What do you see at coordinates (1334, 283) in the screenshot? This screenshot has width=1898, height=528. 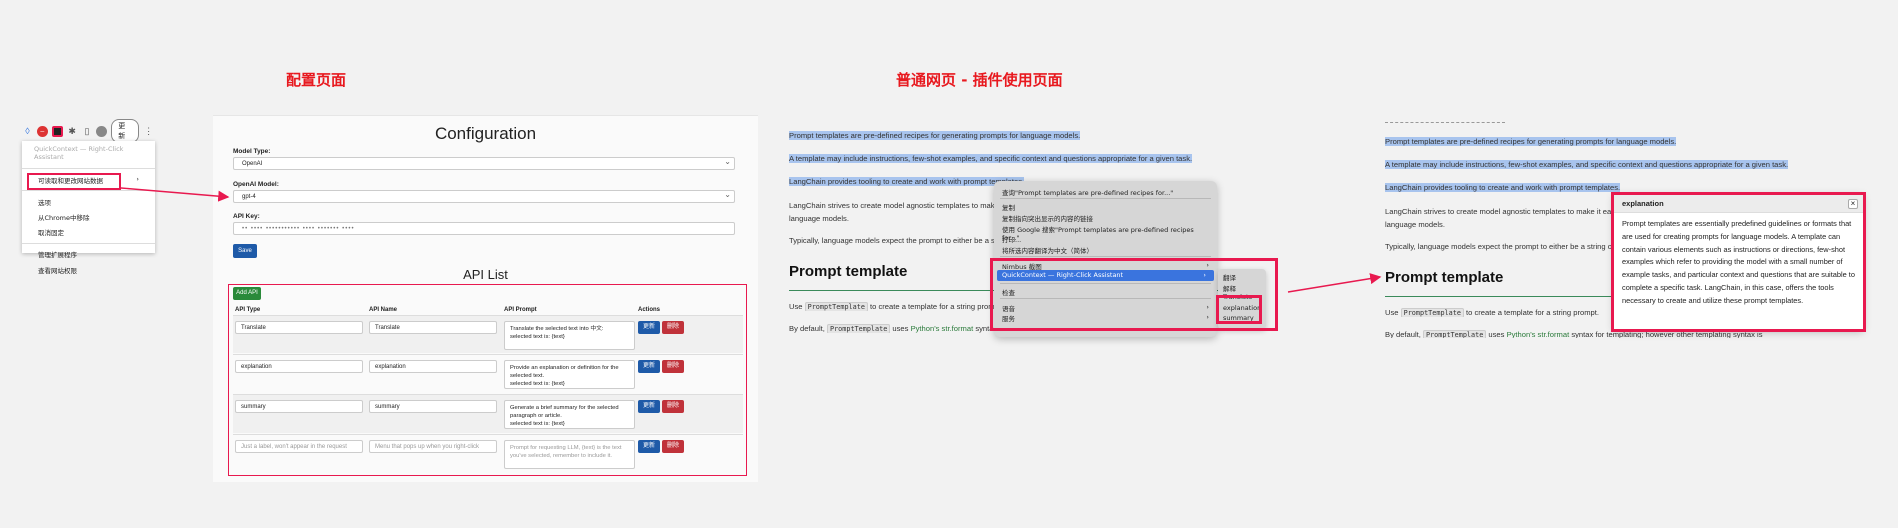 I see `arrow-to-popup` at bounding box center [1334, 283].